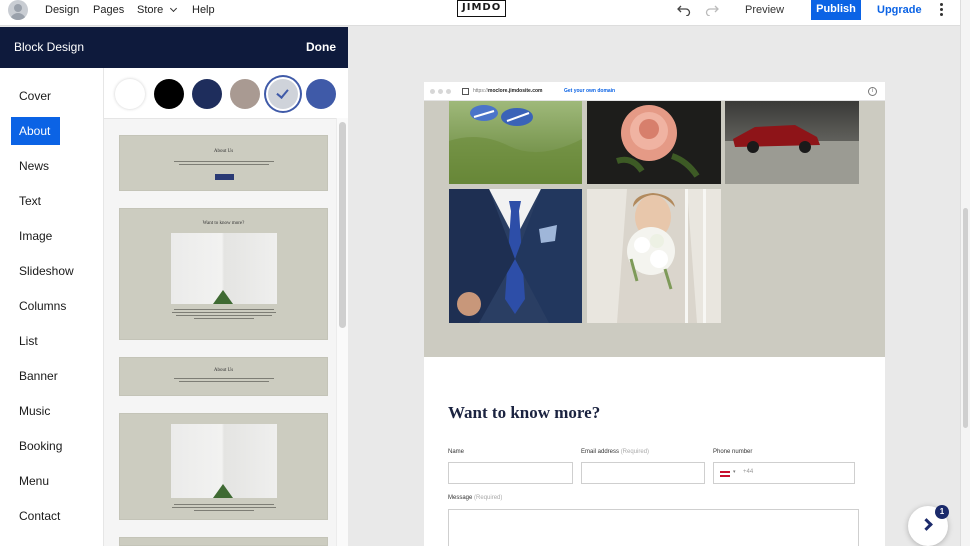  Describe the element at coordinates (643, 473) in the screenshot. I see `email-field` at that location.